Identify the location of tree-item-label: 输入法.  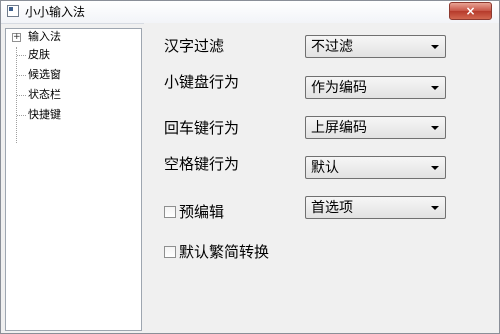
(44, 36).